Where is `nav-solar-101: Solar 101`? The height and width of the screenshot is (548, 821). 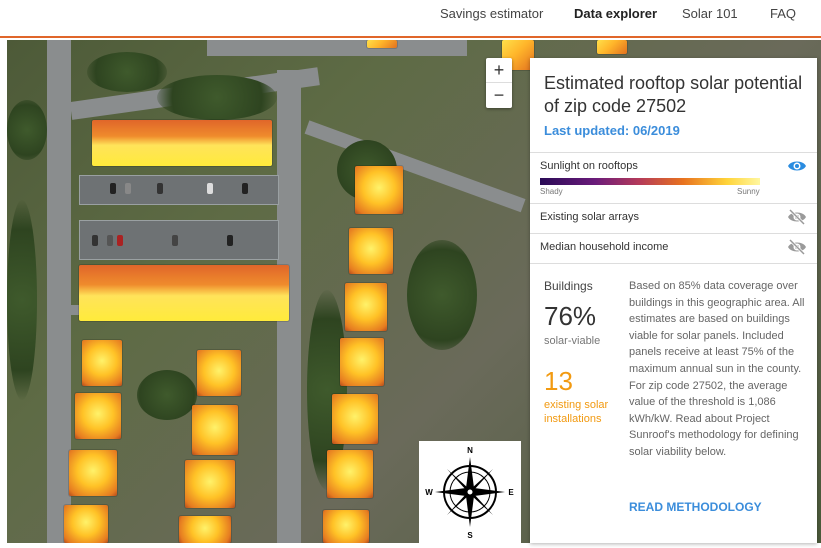
nav-solar-101: Solar 101 is located at coordinates (710, 13).